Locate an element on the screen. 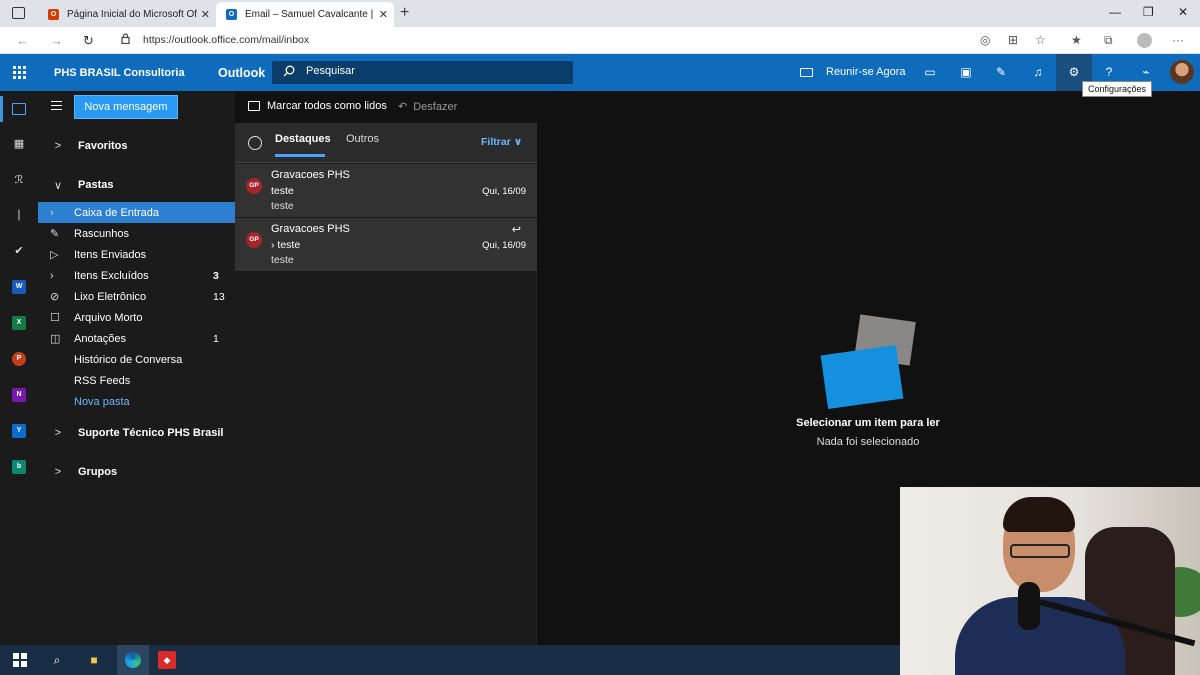 The width and height of the screenshot is (1200, 675). message-list-tabs: Destaques Outros Filtrar ∨ is located at coordinates (386, 143).